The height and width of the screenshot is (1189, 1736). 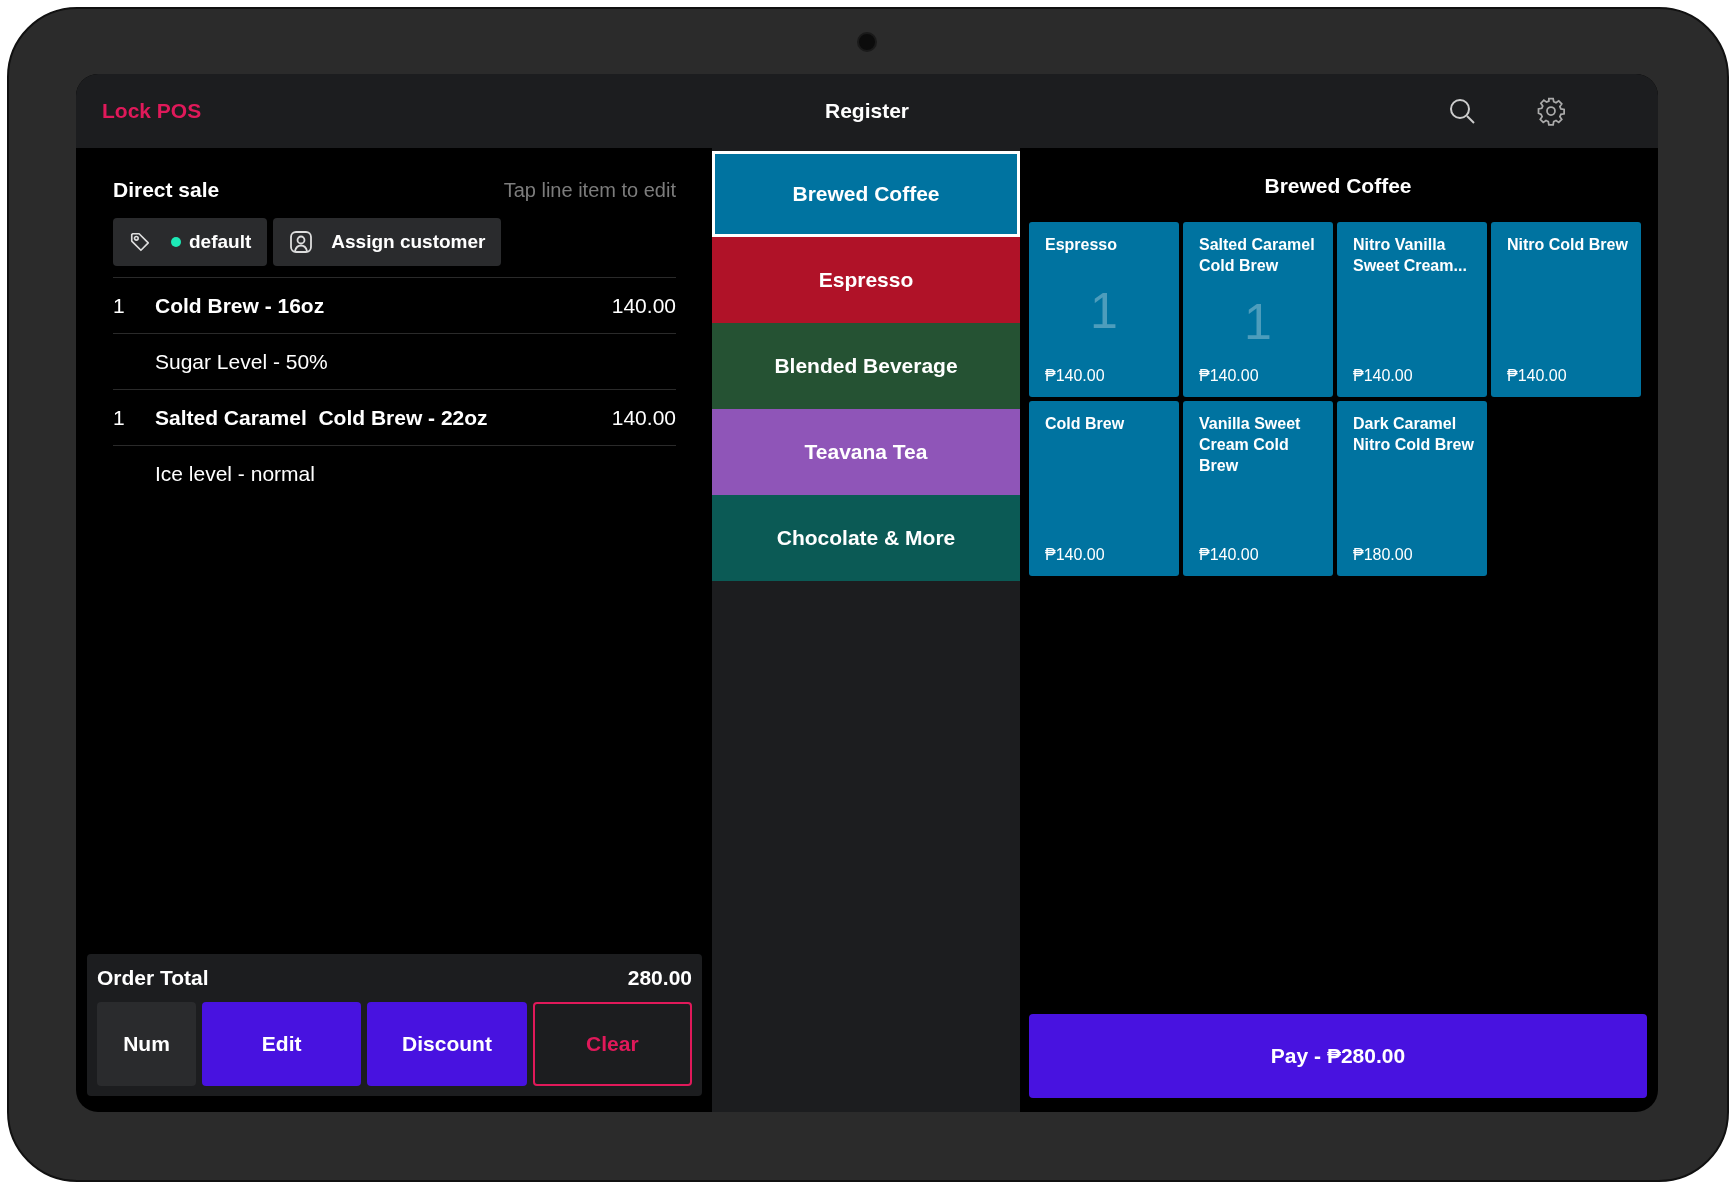 What do you see at coordinates (447, 1044) in the screenshot?
I see `action-button: Discount` at bounding box center [447, 1044].